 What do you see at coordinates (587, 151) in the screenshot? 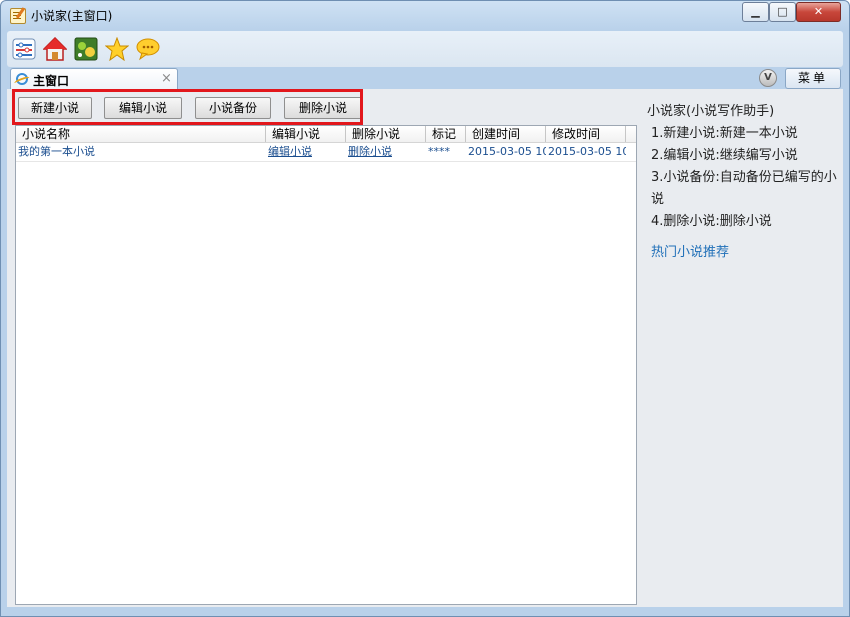
I see `modified-time-cell: 2015-03-05 10` at bounding box center [587, 151].